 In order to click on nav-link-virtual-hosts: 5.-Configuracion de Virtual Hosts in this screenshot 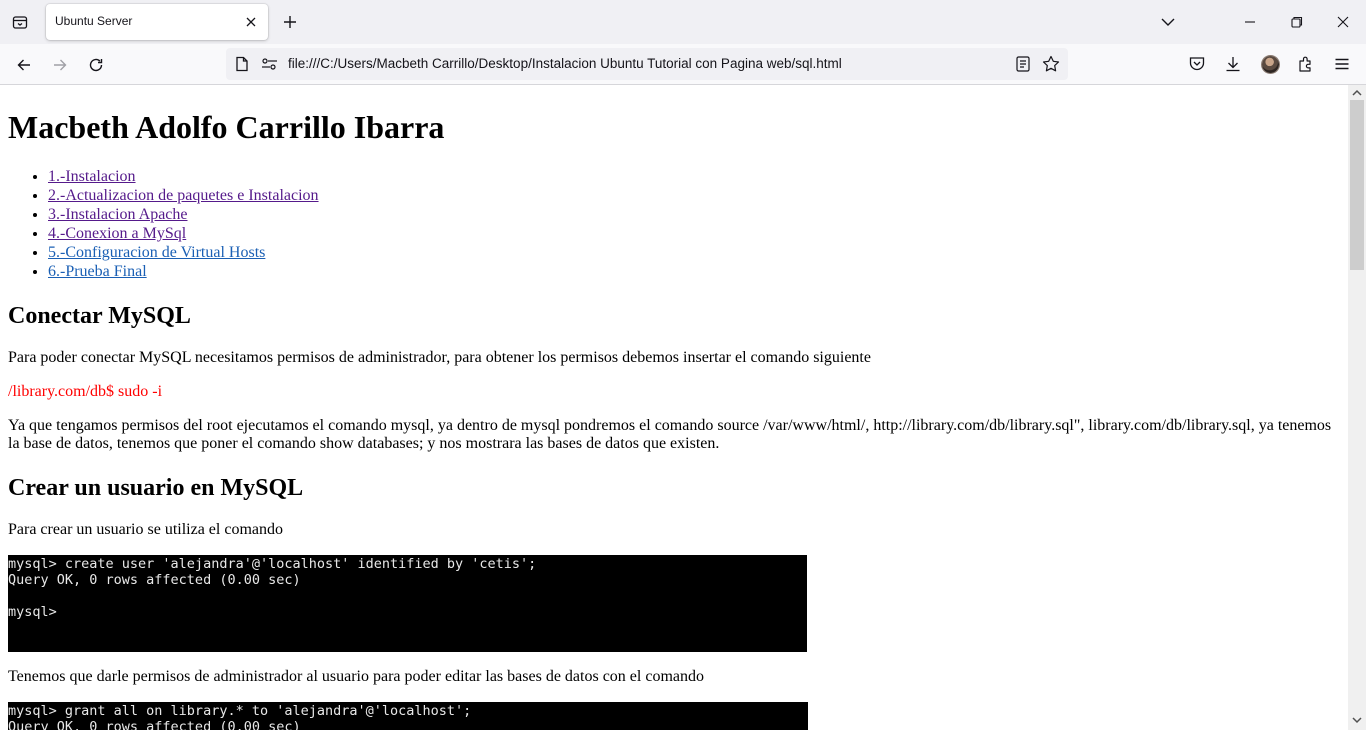, I will do `click(156, 252)`.